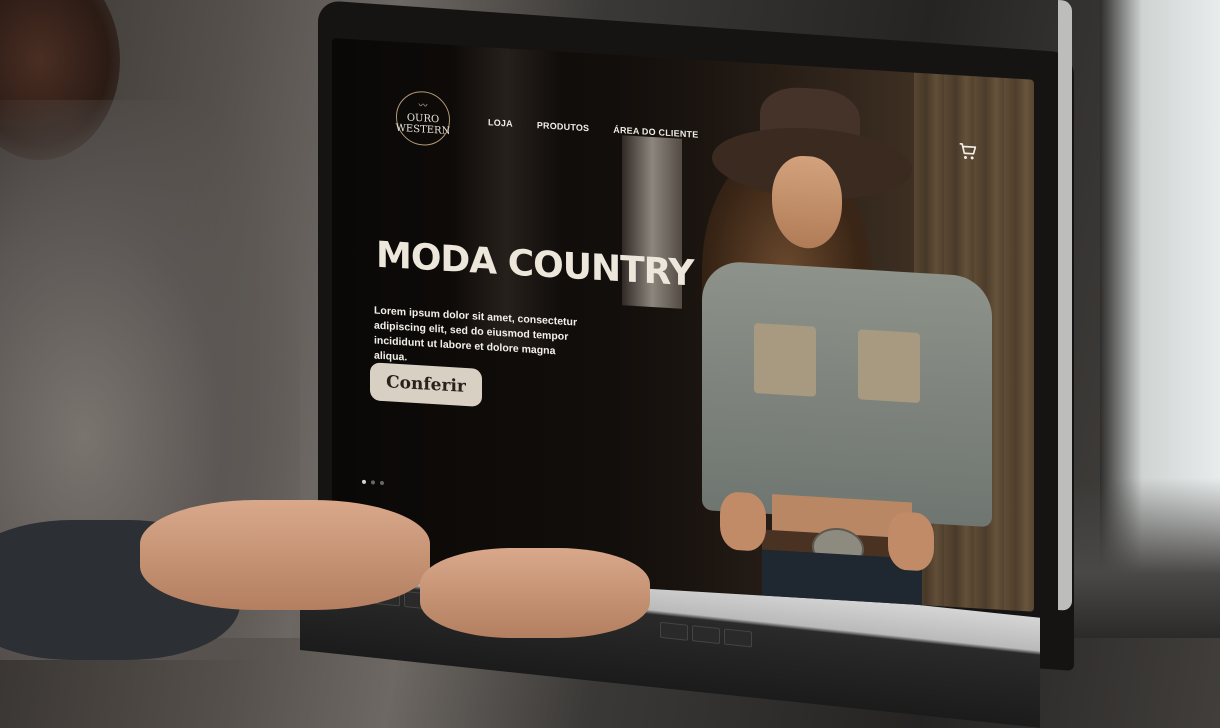 This screenshot has height=728, width=1220. Describe the element at coordinates (743, 521) in the screenshot. I see `model-hand-left` at that location.